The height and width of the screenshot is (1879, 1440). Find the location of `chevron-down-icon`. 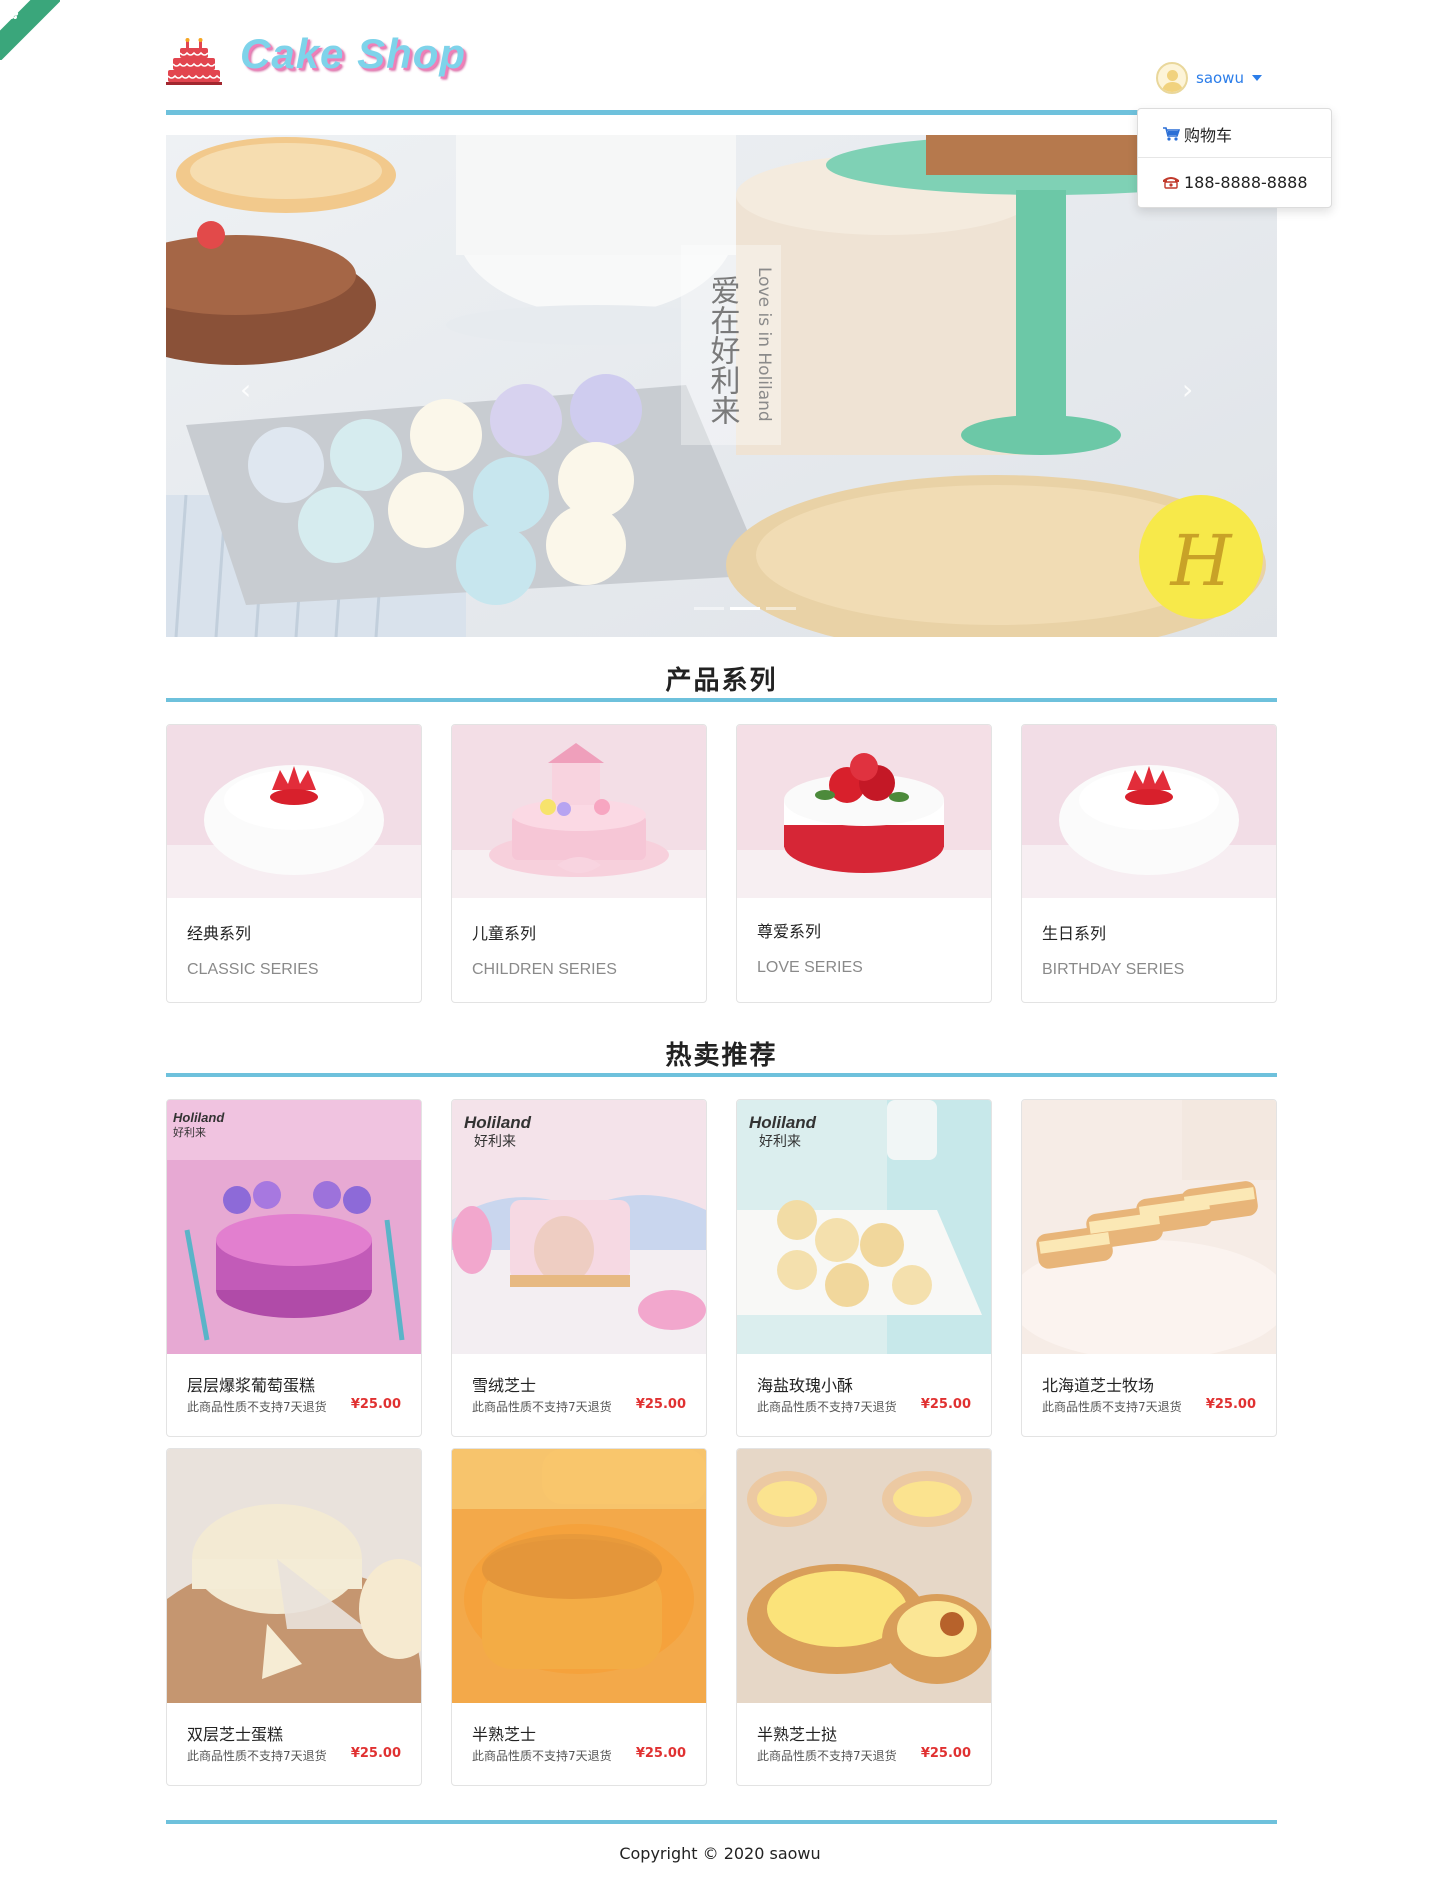

chevron-down-icon is located at coordinates (1256, 78).